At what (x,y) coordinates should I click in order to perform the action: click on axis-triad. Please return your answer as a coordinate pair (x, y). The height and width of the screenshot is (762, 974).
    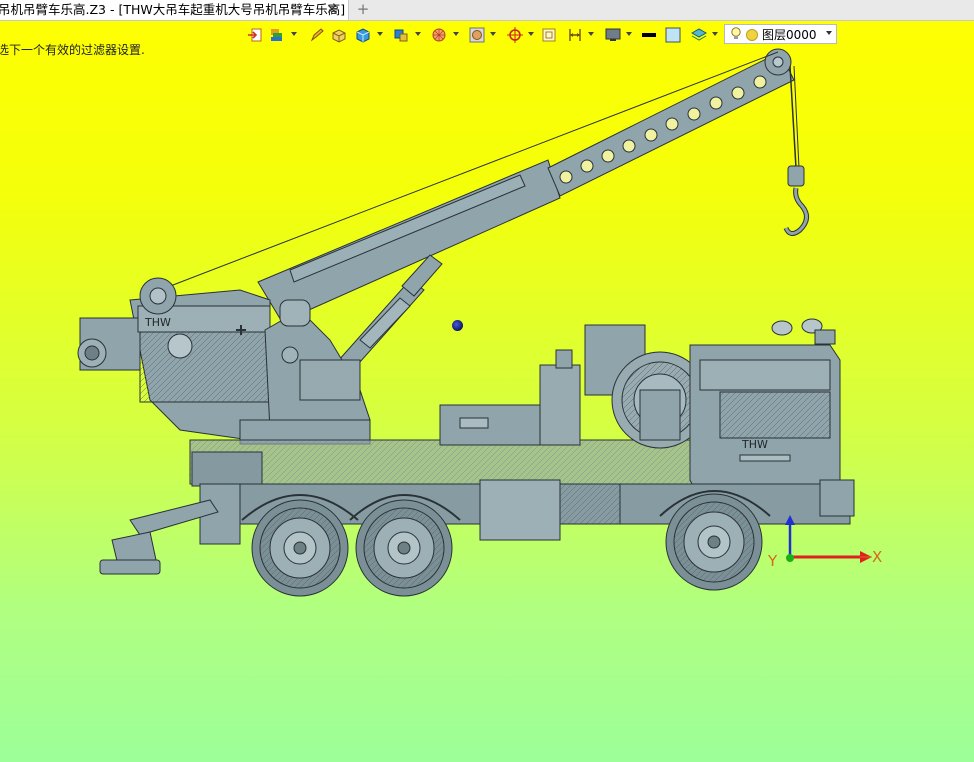
    Looking at the image, I should click on (828, 539).